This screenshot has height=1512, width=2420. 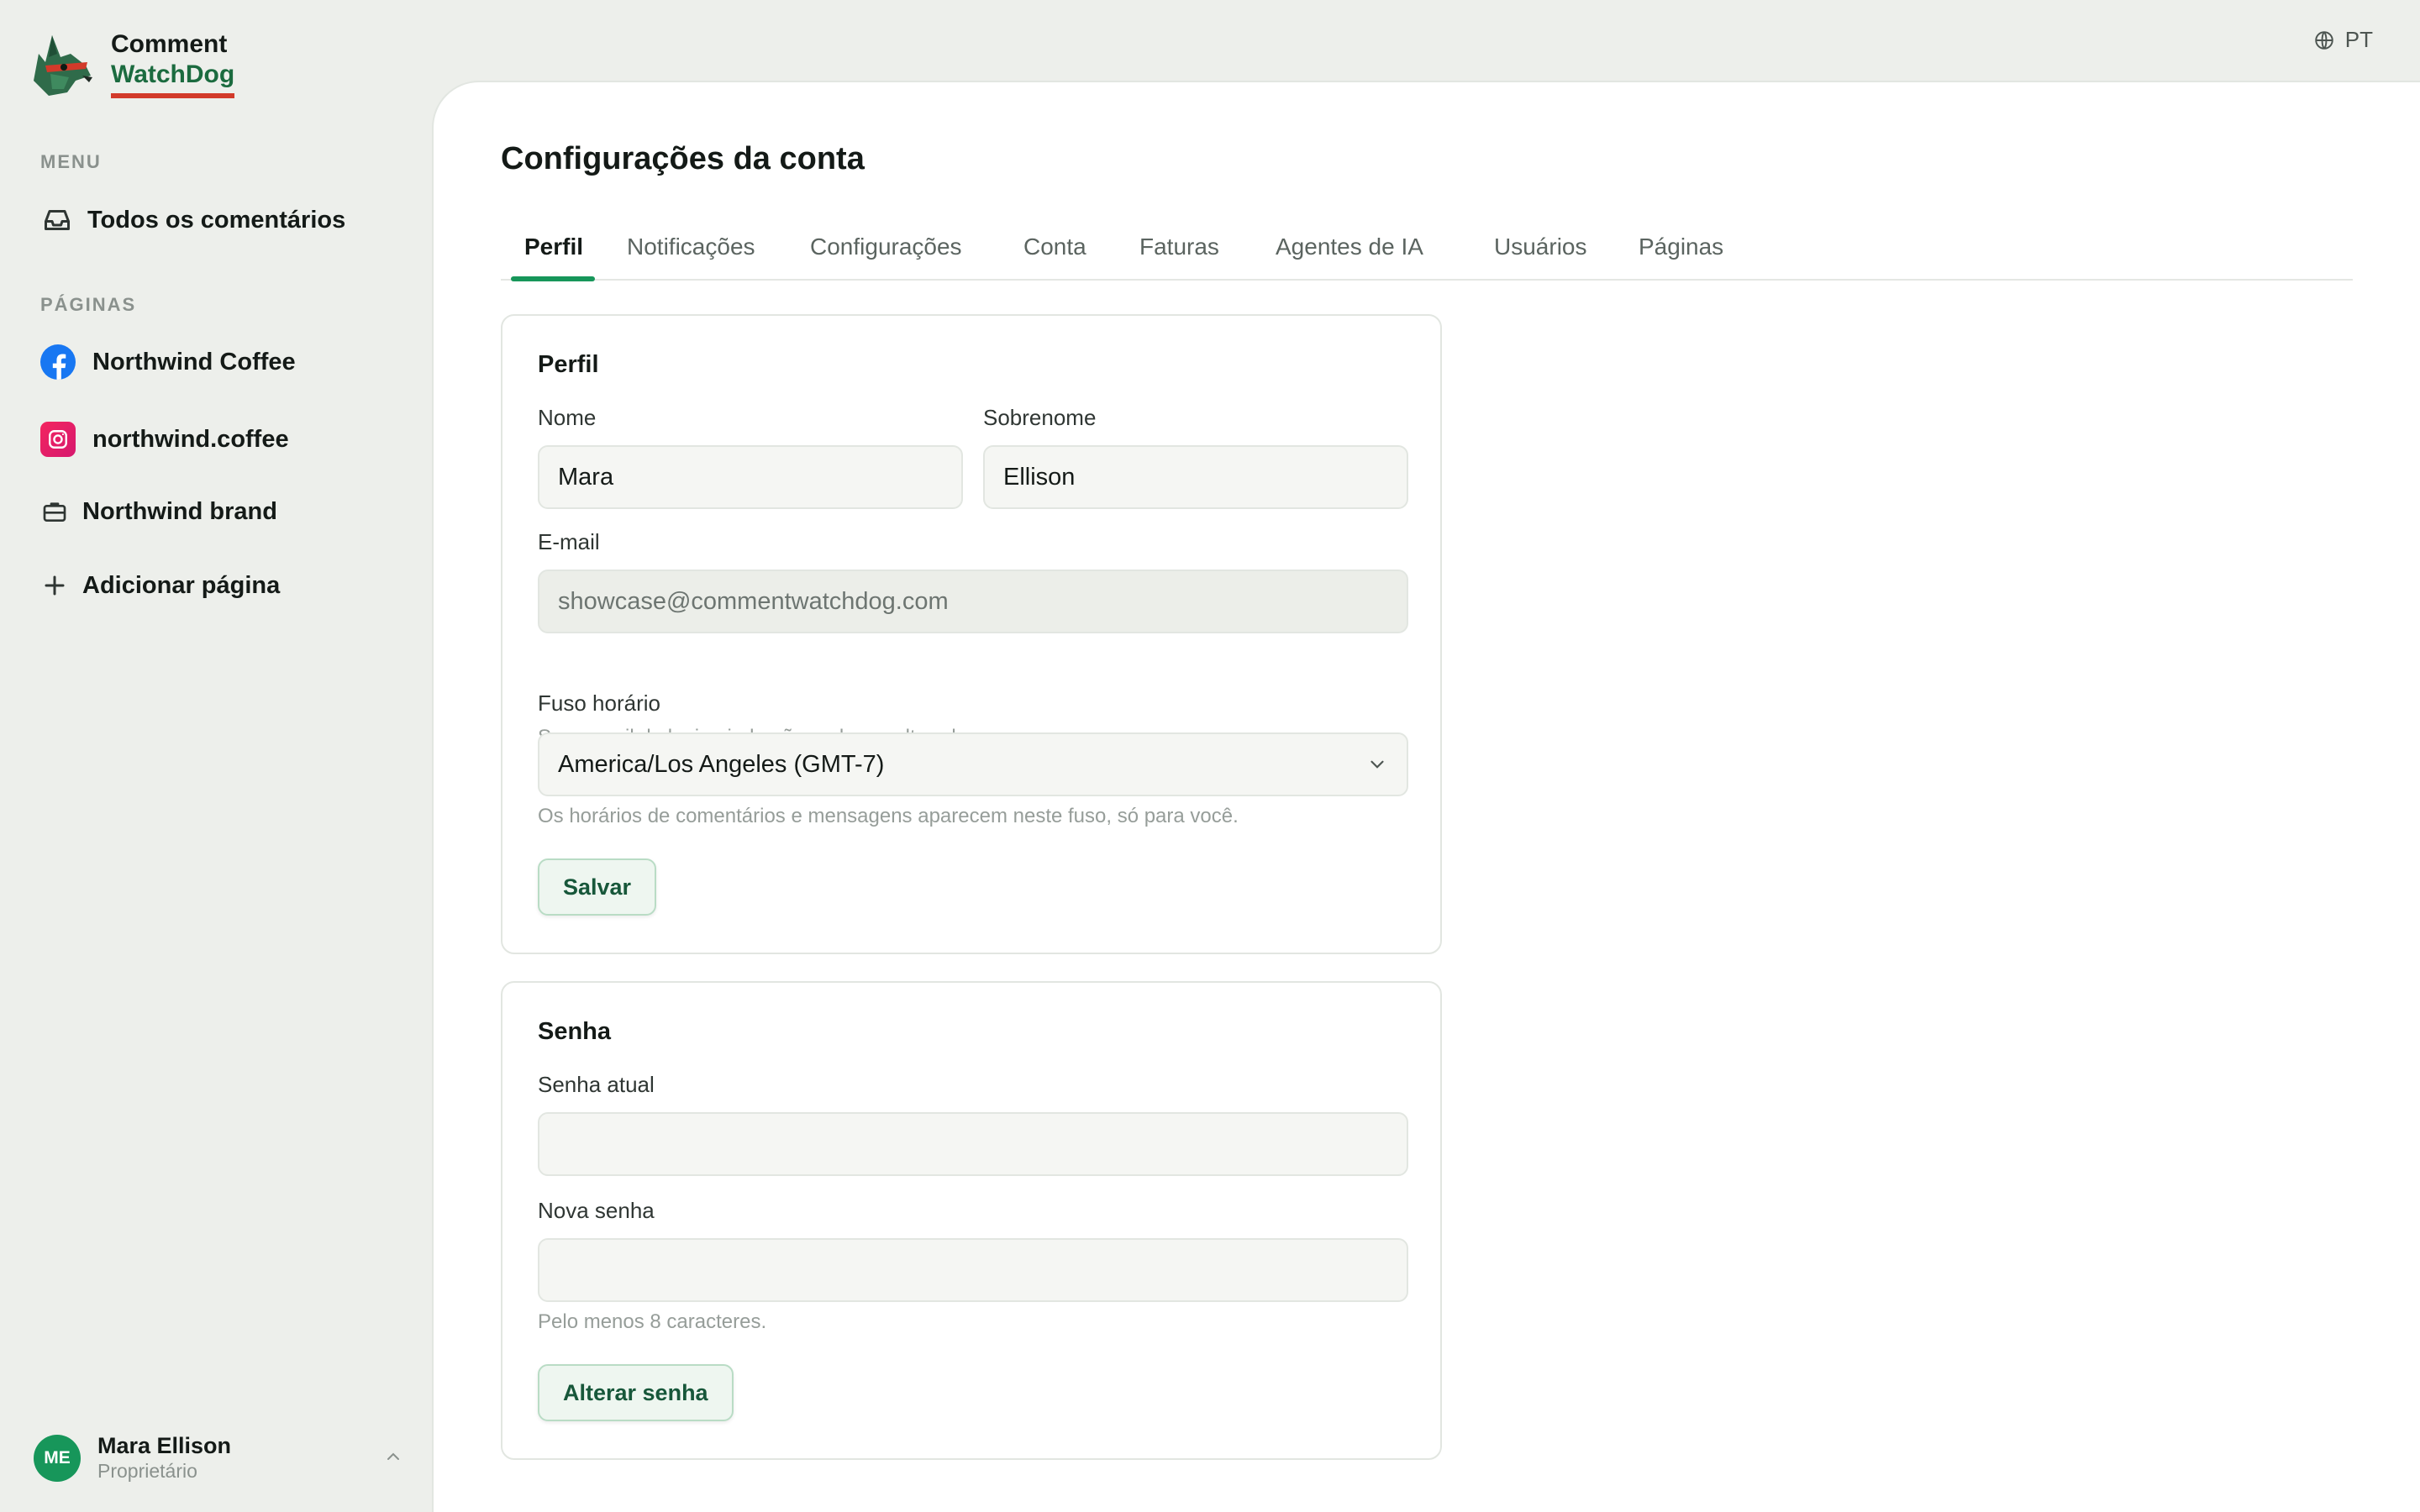 I want to click on page-item-label: Northwind Coffee, so click(x=194, y=361).